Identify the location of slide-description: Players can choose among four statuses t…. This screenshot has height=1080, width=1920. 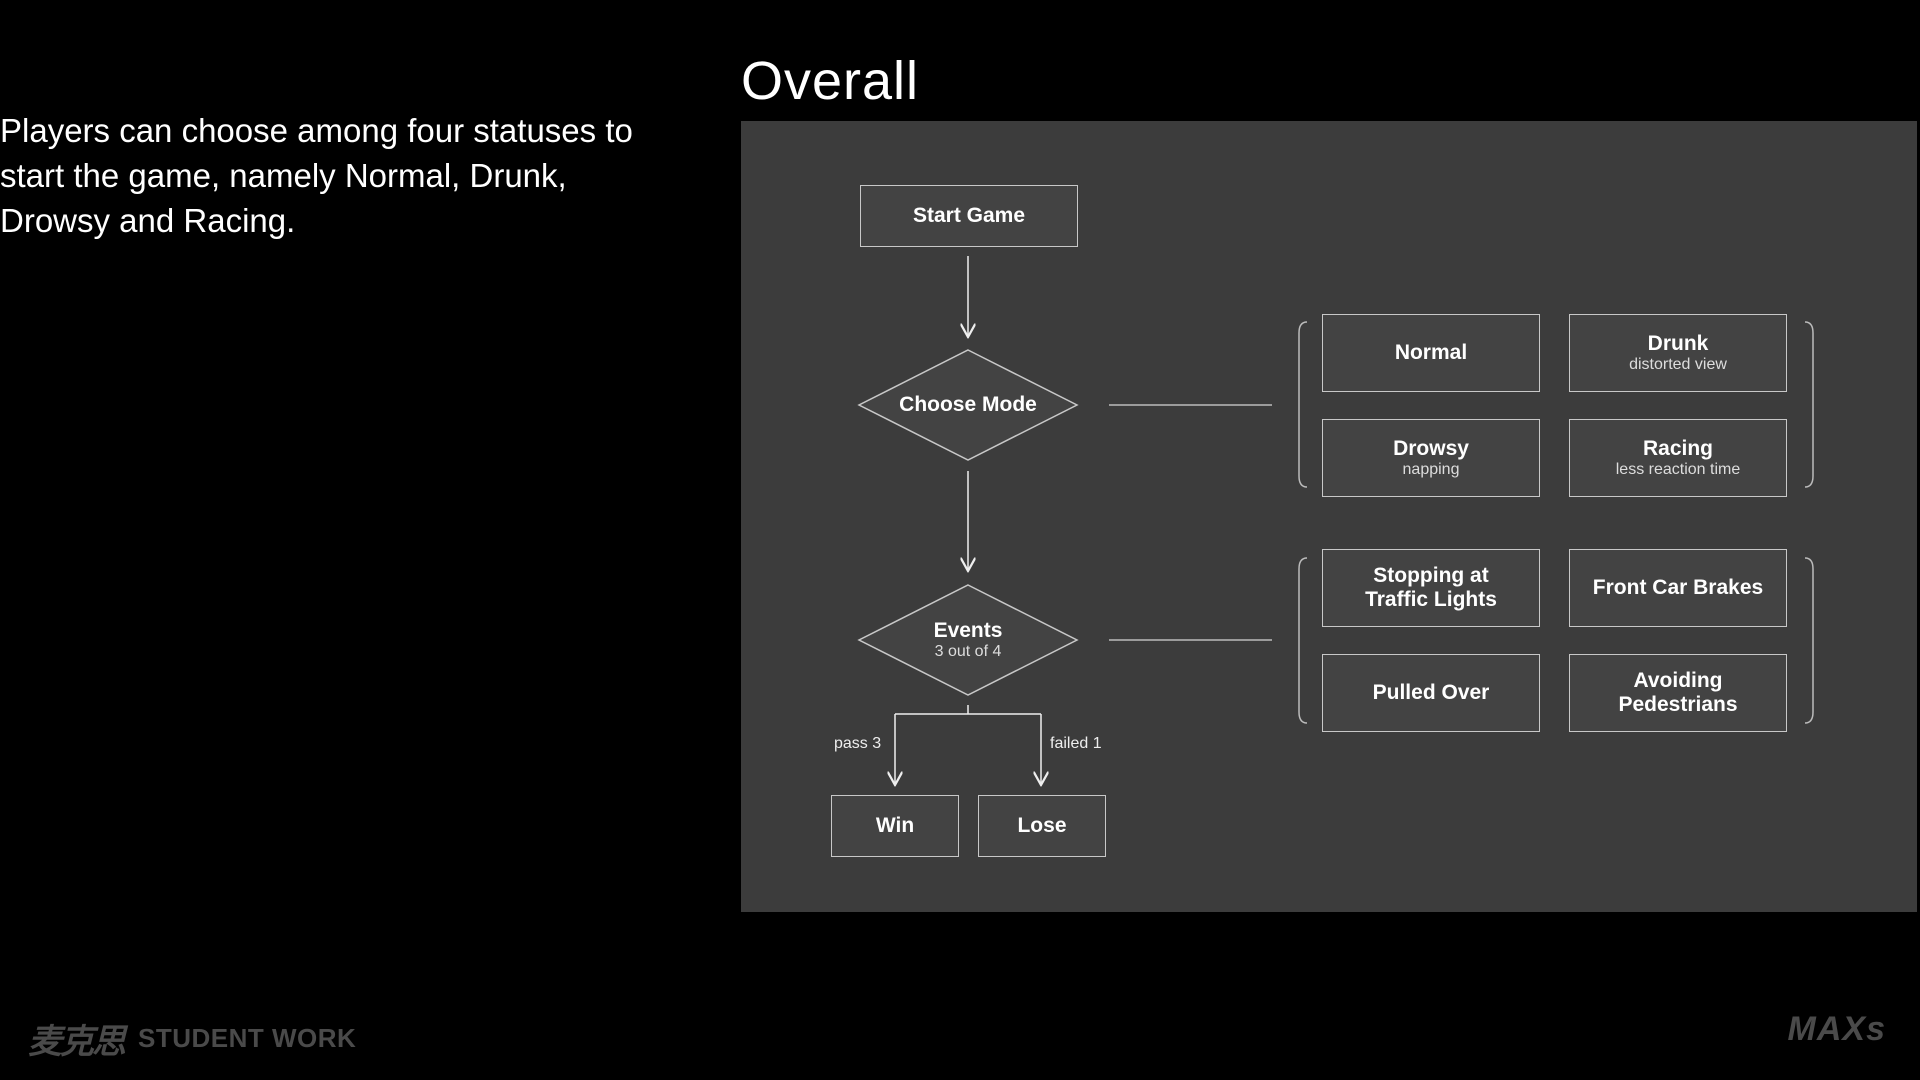
(316, 175).